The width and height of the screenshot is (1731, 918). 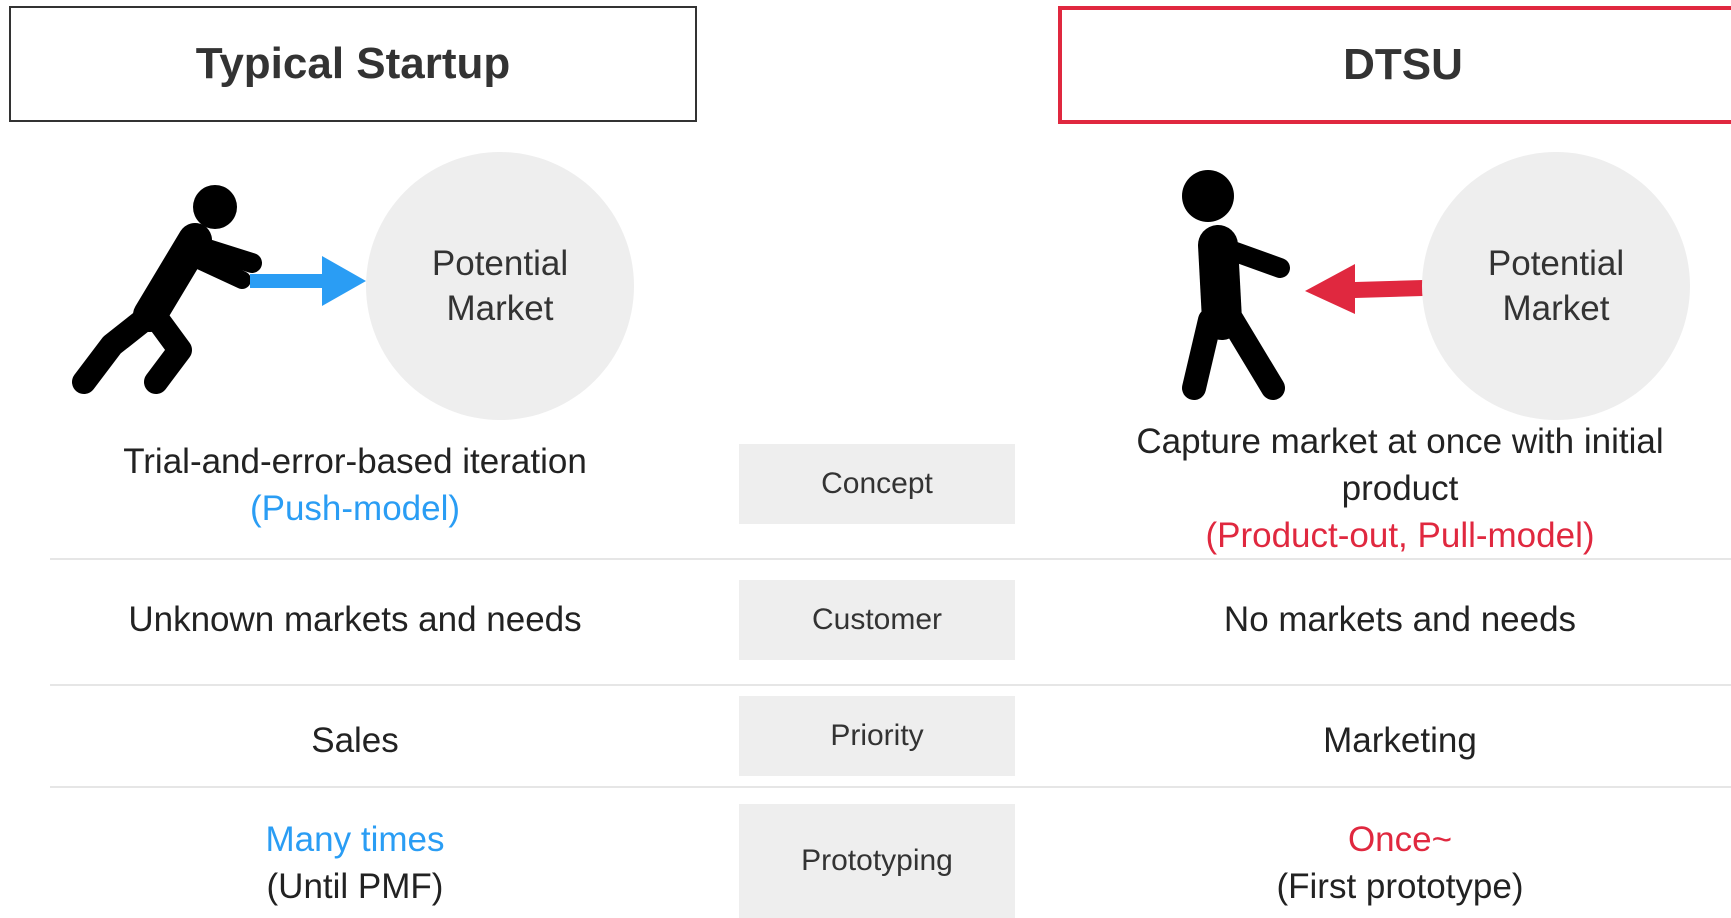 I want to click on arrow-left-icon, so click(x=1364, y=289).